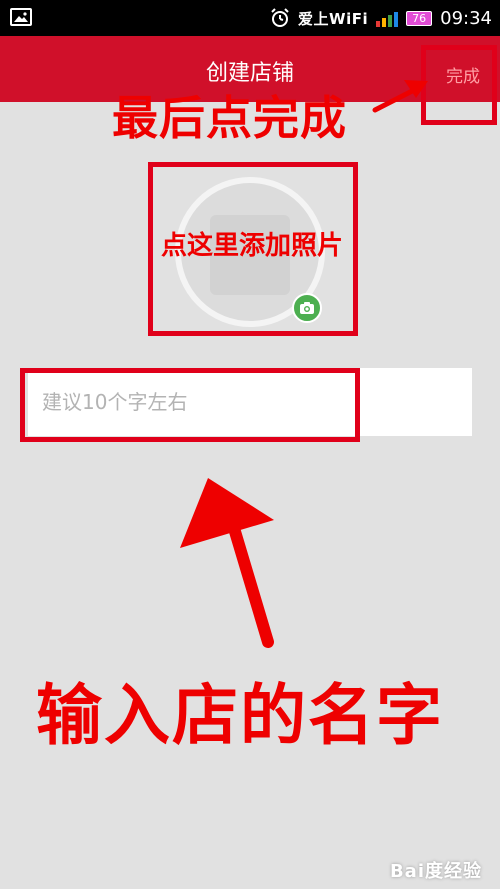  Describe the element at coordinates (227, 563) in the screenshot. I see `input-arrow` at that location.